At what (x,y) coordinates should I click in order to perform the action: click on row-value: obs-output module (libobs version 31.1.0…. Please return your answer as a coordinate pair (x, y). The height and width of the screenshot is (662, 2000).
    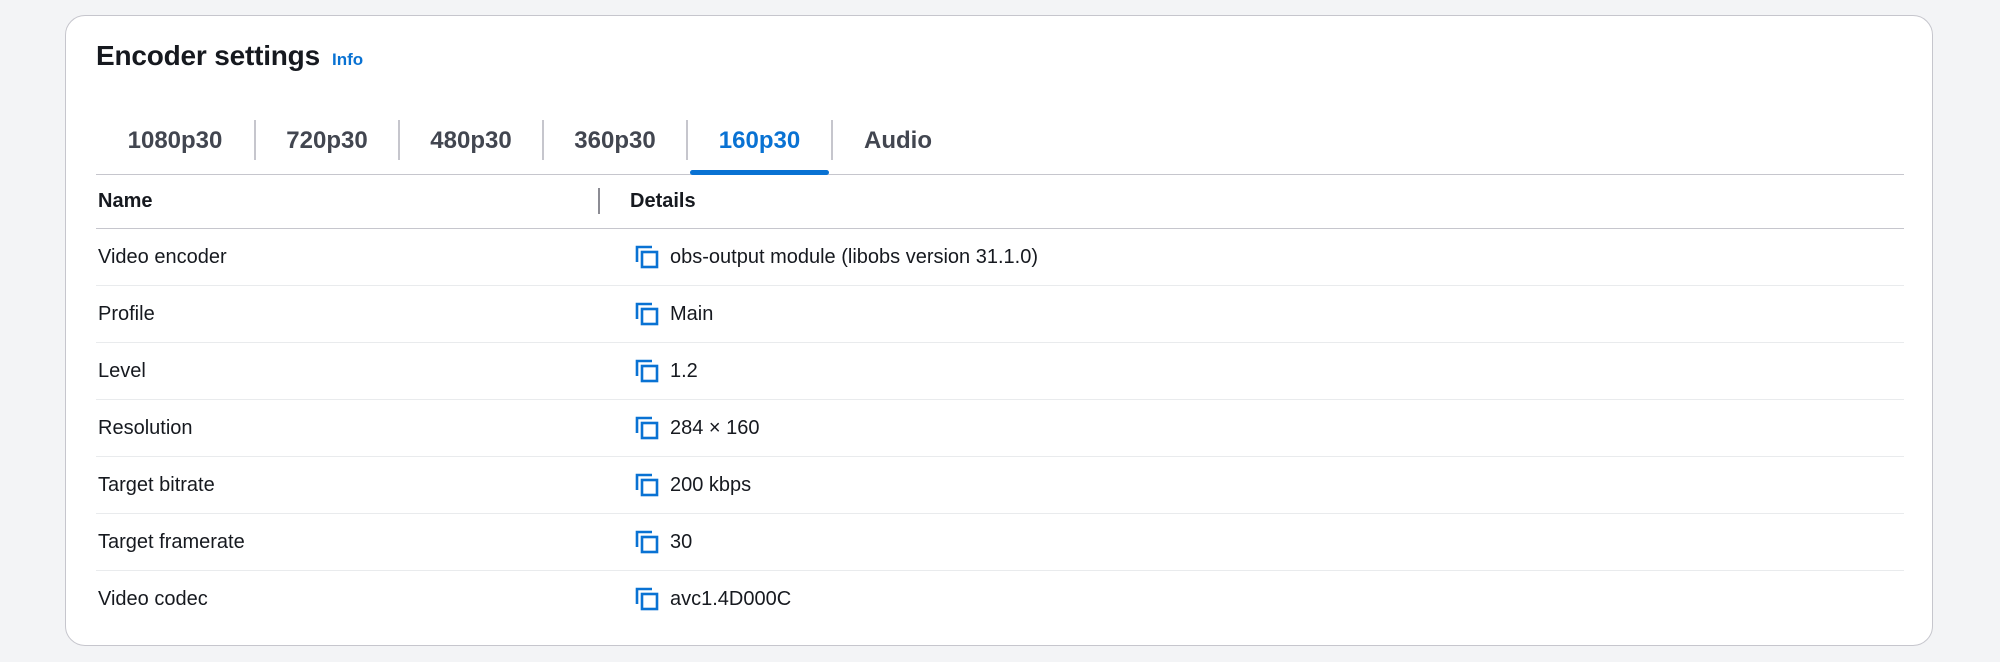
    Looking at the image, I should click on (854, 256).